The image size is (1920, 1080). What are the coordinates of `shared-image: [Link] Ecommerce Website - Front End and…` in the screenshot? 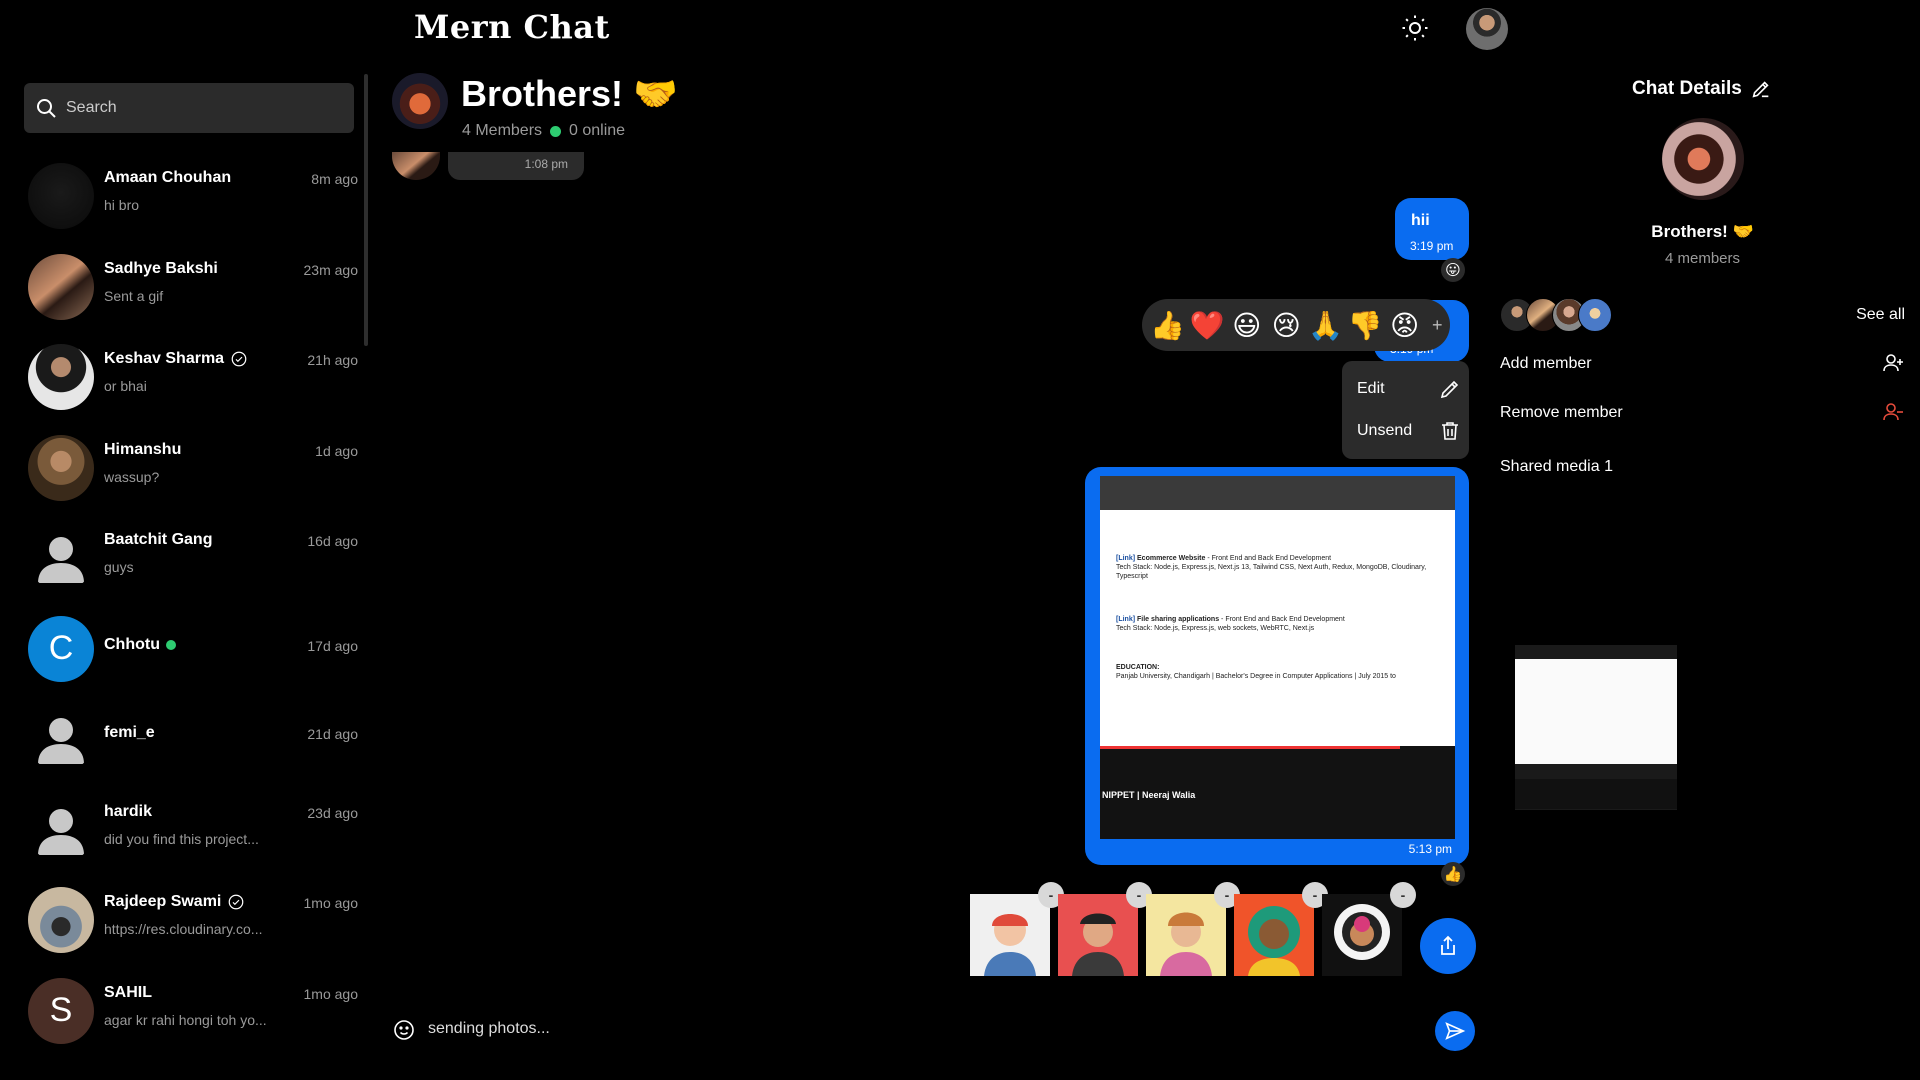 It's located at (1277, 657).